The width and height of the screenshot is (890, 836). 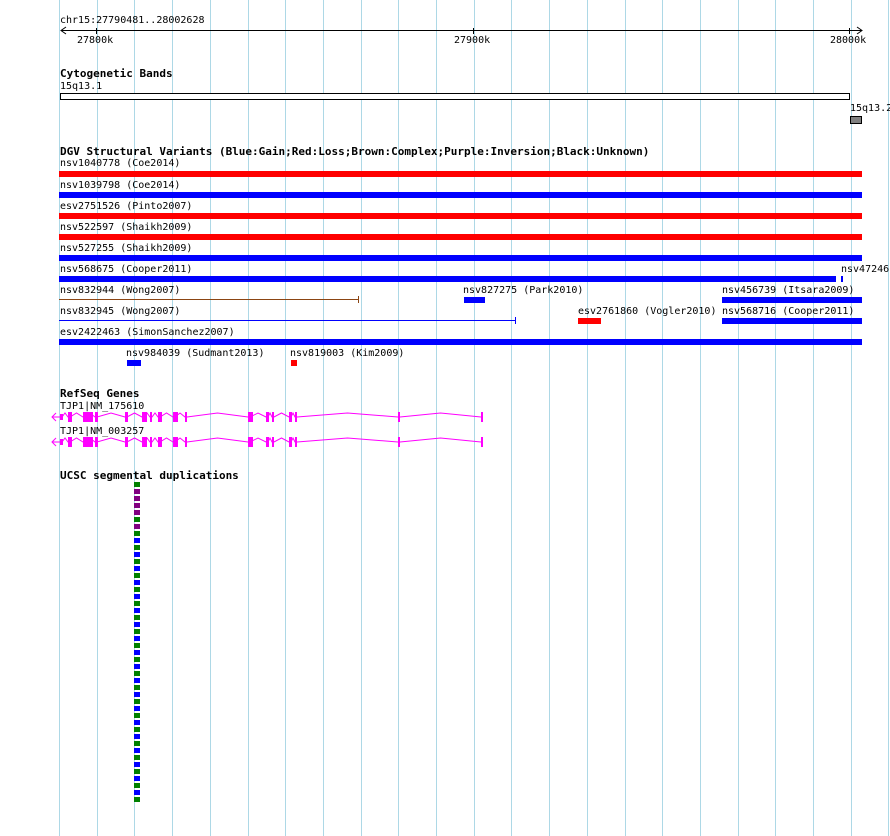 What do you see at coordinates (848, 40) in the screenshot?
I see `tick-label-28000k: 28000k` at bounding box center [848, 40].